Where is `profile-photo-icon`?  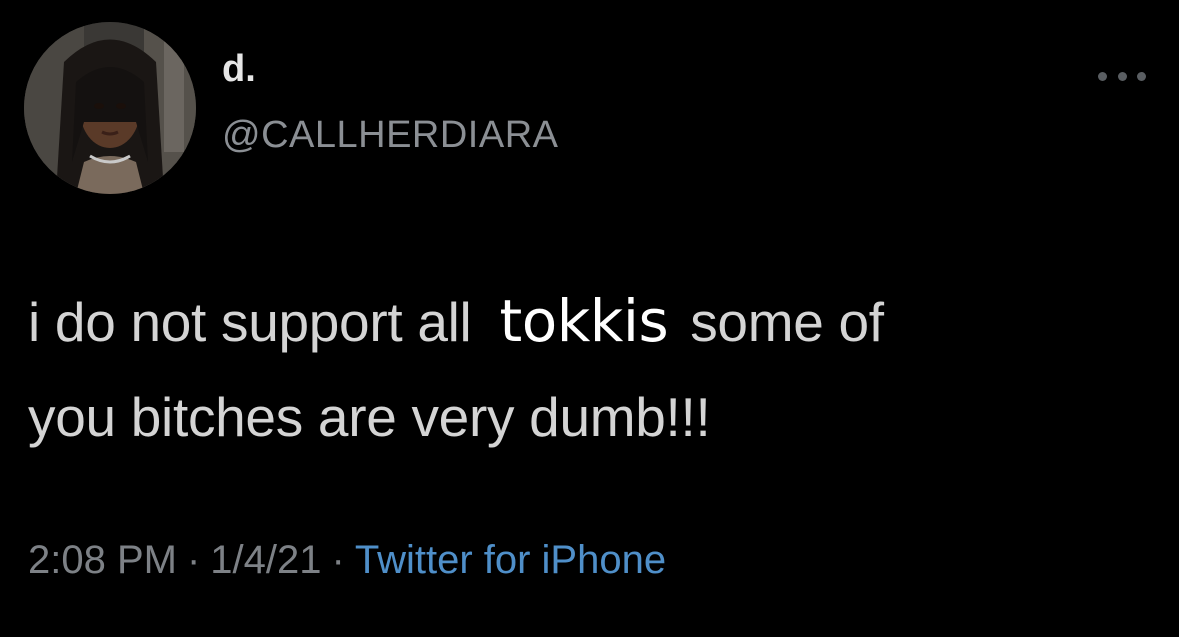
profile-photo-icon is located at coordinates (110, 108).